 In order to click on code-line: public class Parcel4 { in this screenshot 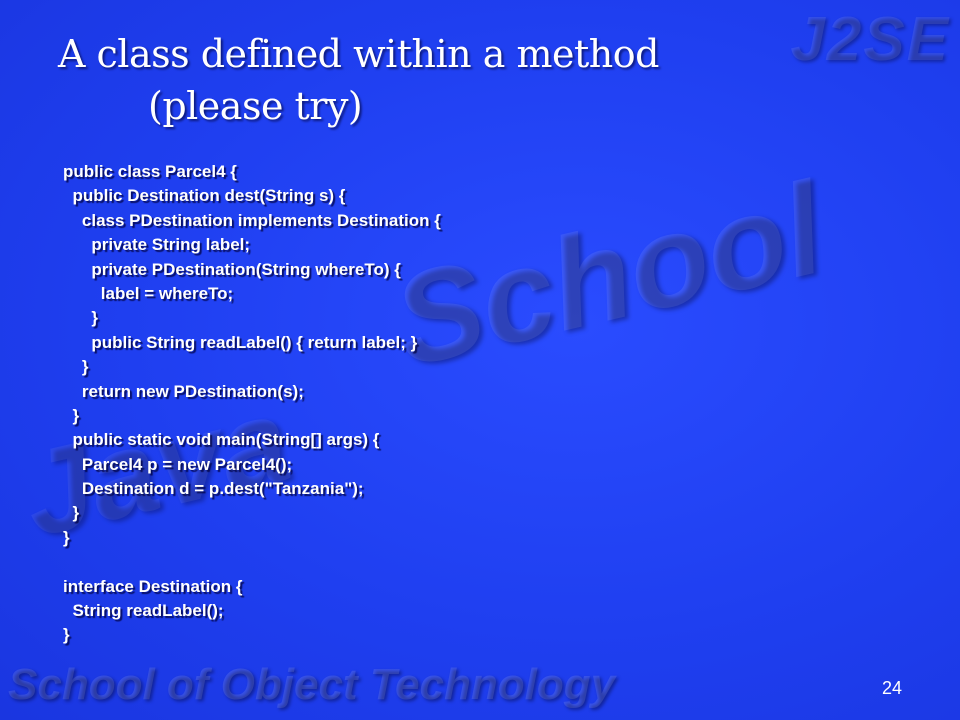, I will do `click(150, 171)`.